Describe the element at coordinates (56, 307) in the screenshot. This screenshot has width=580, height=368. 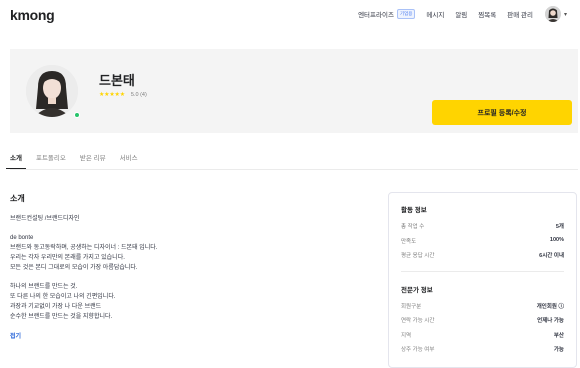
I see `intro-line: 과장과 기교없이 가장 나 다운 브랜드` at that location.